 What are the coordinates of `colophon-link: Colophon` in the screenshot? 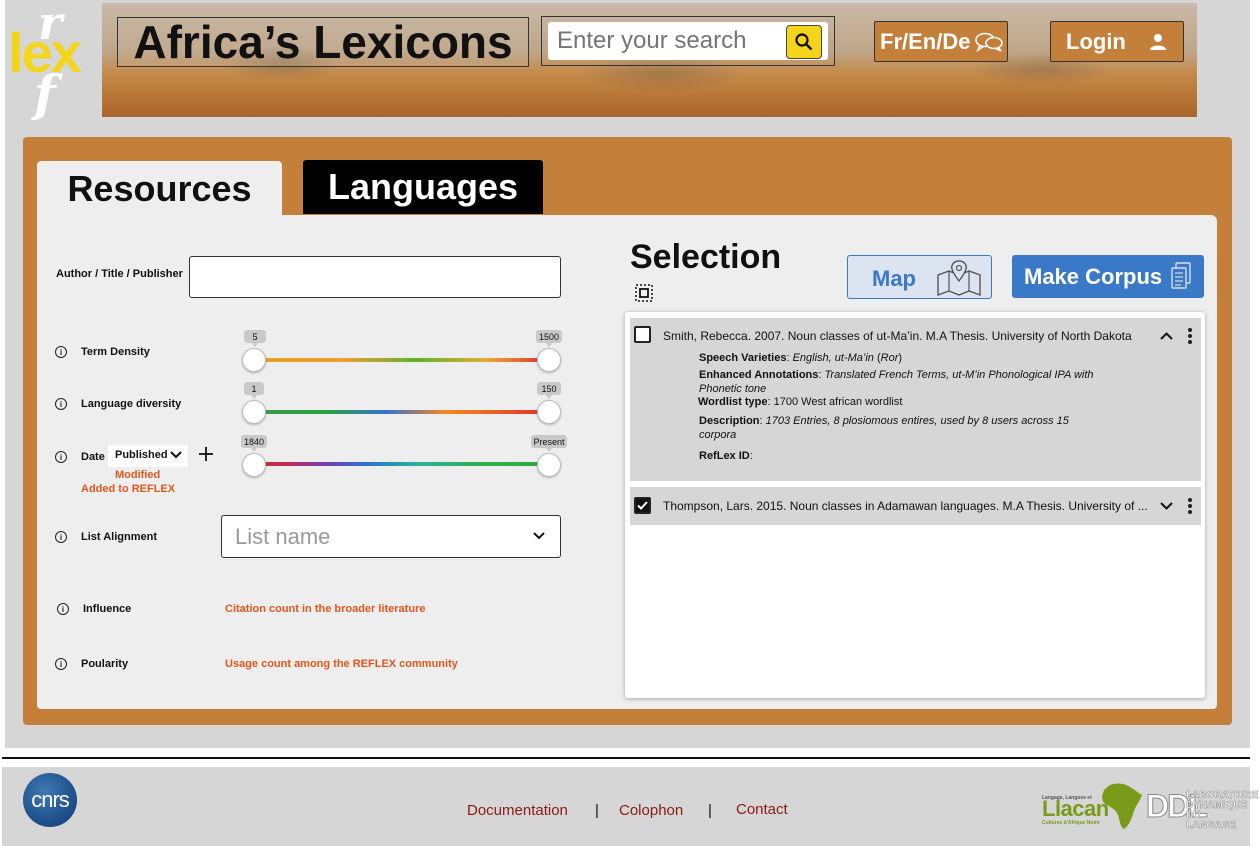 It's located at (651, 810).